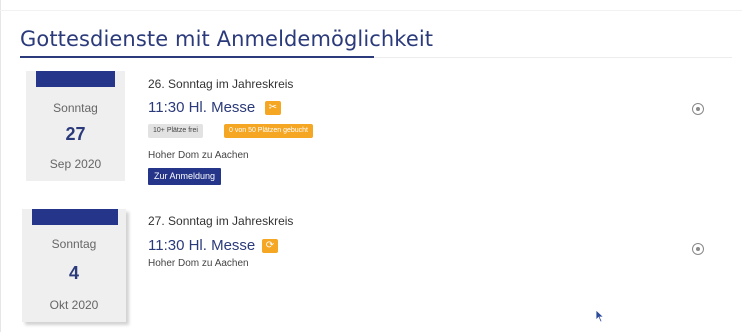  I want to click on date-card: Sonntag 27 Sep 2020, so click(75, 126).